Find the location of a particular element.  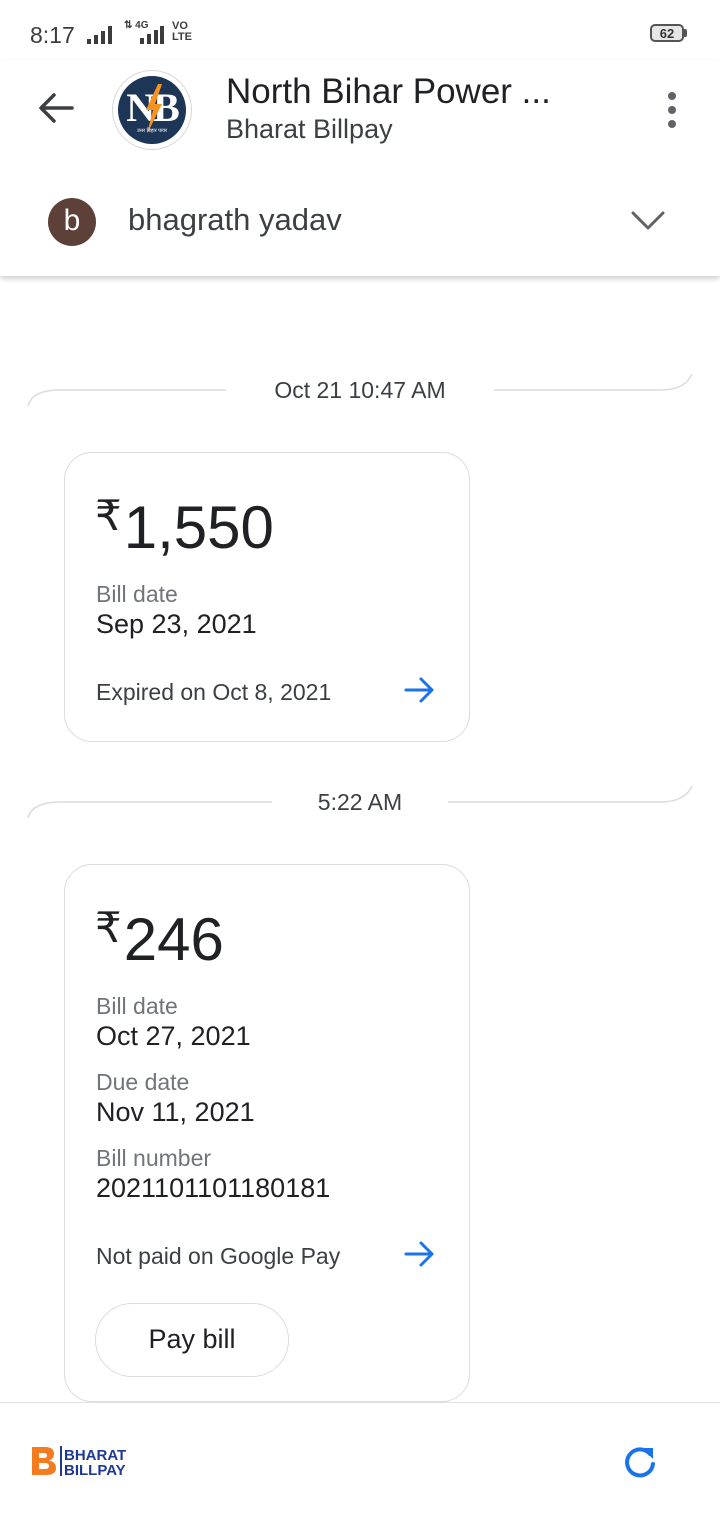

more-options-button is located at coordinates (672, 110).